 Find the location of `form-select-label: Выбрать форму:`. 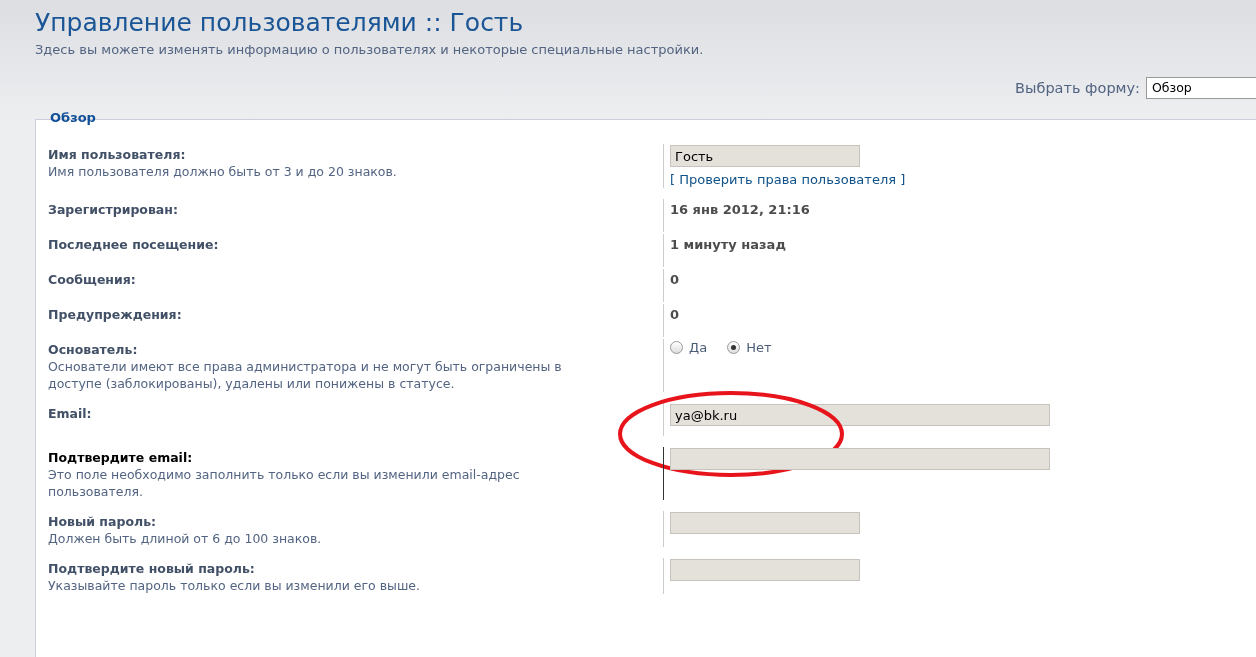

form-select-label: Выбрать форму: is located at coordinates (1077, 88).